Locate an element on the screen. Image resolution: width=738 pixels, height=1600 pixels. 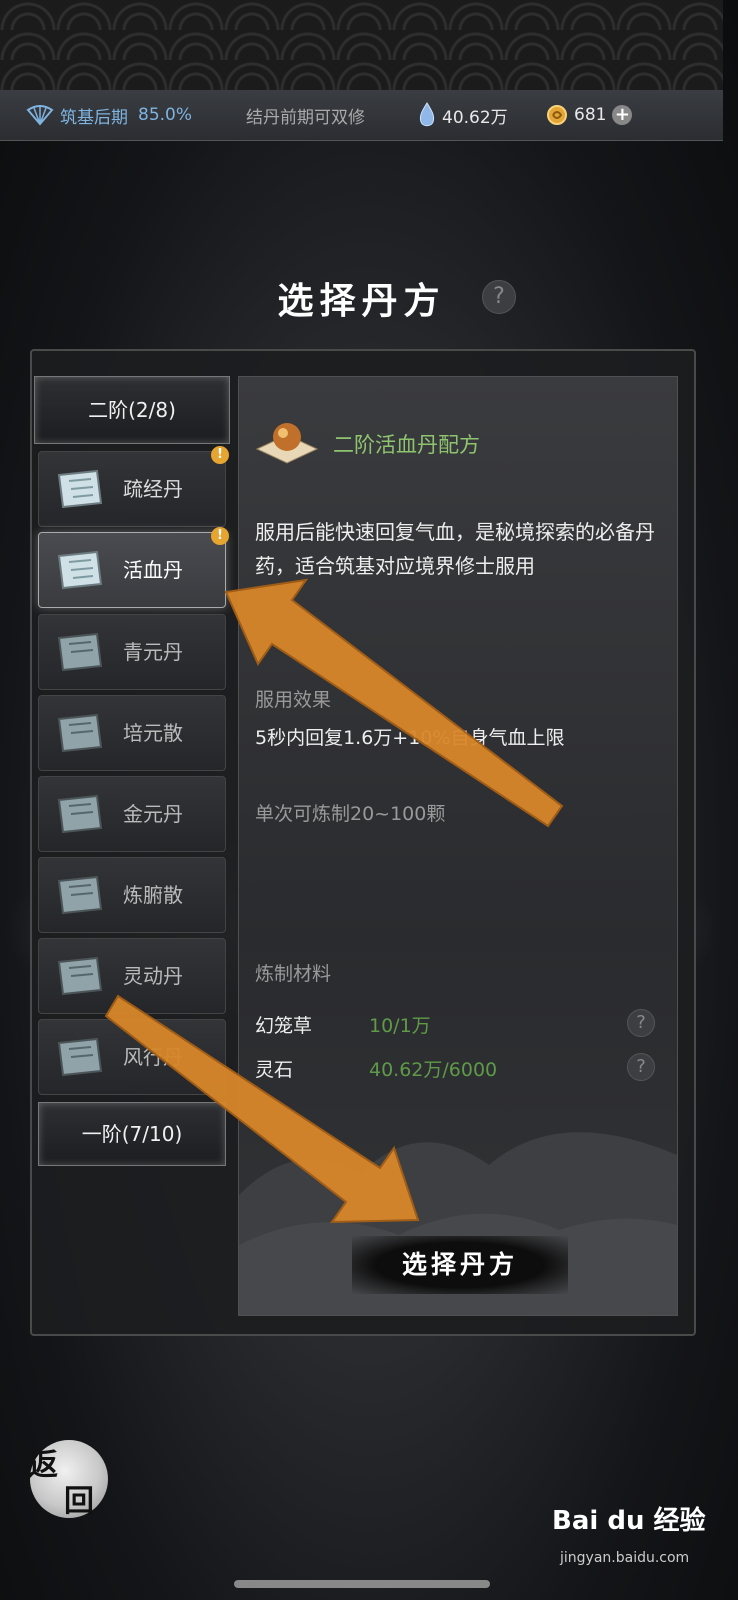
recipe-item-jinyuan: 金元丹 is located at coordinates (132, 814).